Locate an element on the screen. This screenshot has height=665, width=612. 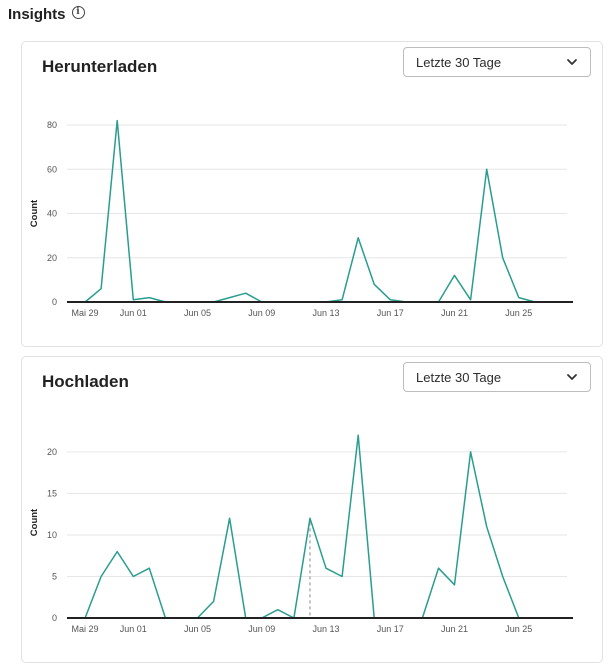
y-tick-label: 80 is located at coordinates (52, 125).